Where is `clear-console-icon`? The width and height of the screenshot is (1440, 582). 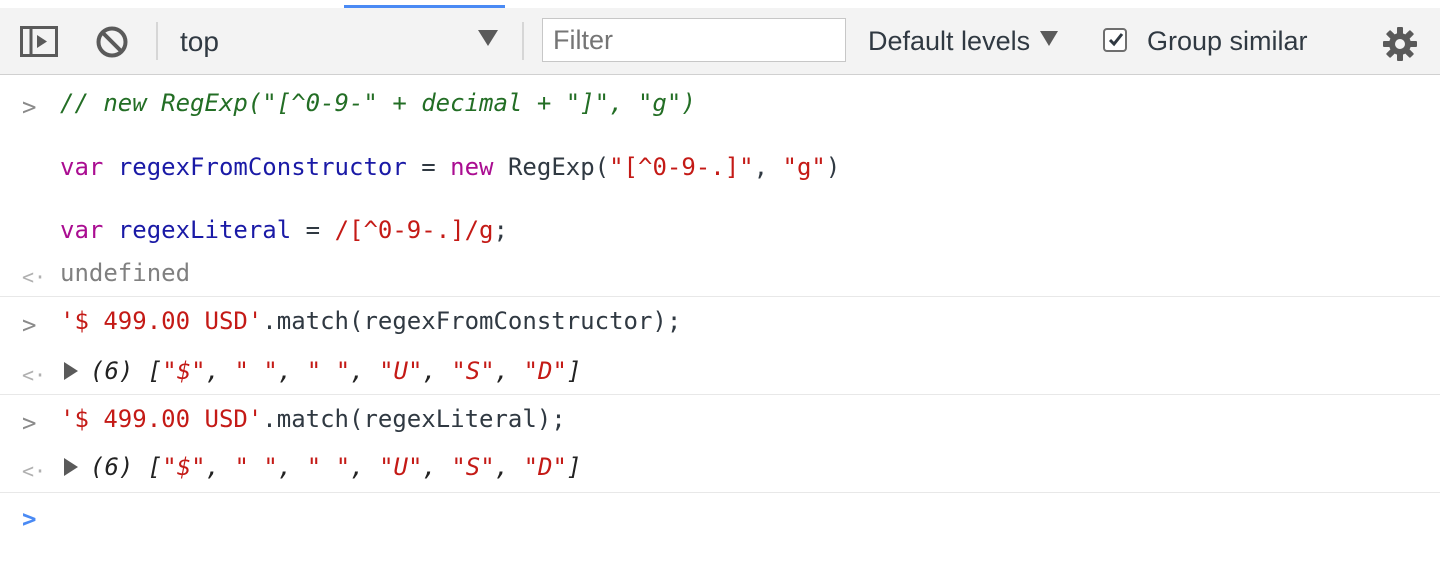 clear-console-icon is located at coordinates (112, 42).